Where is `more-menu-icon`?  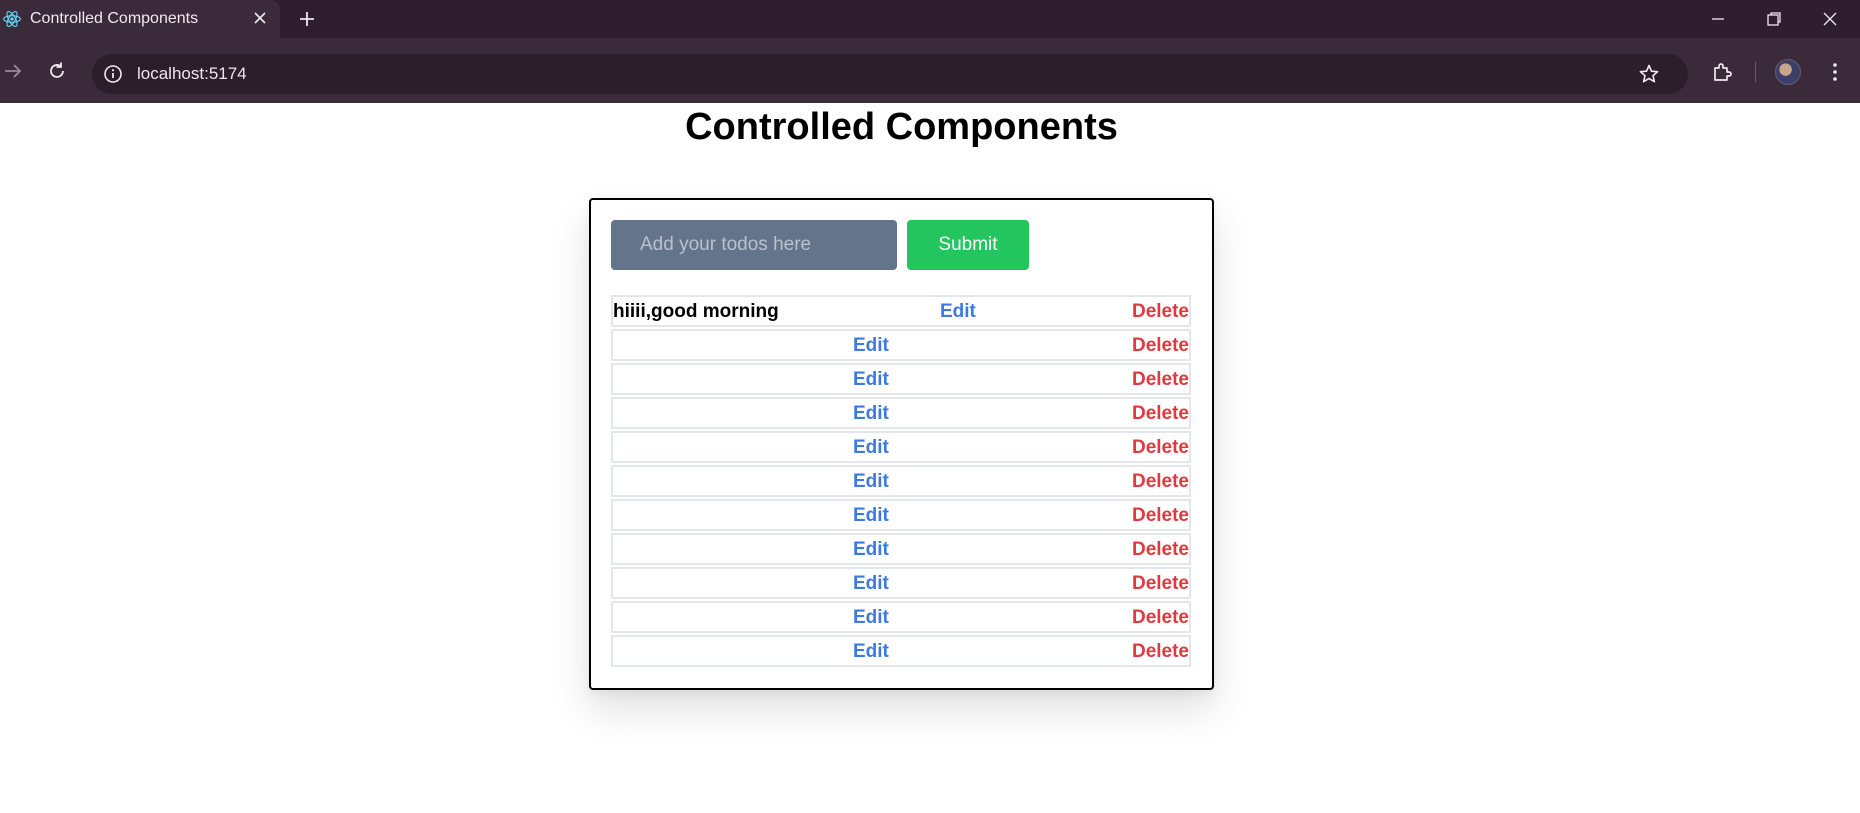 more-menu-icon is located at coordinates (1835, 72).